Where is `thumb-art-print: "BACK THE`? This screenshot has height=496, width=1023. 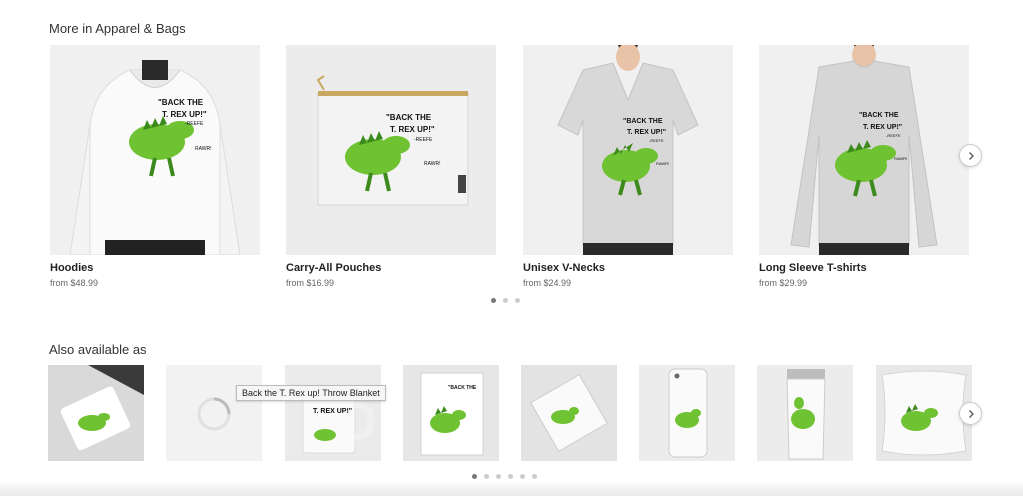
thumb-art-print: "BACK THE is located at coordinates (451, 413).